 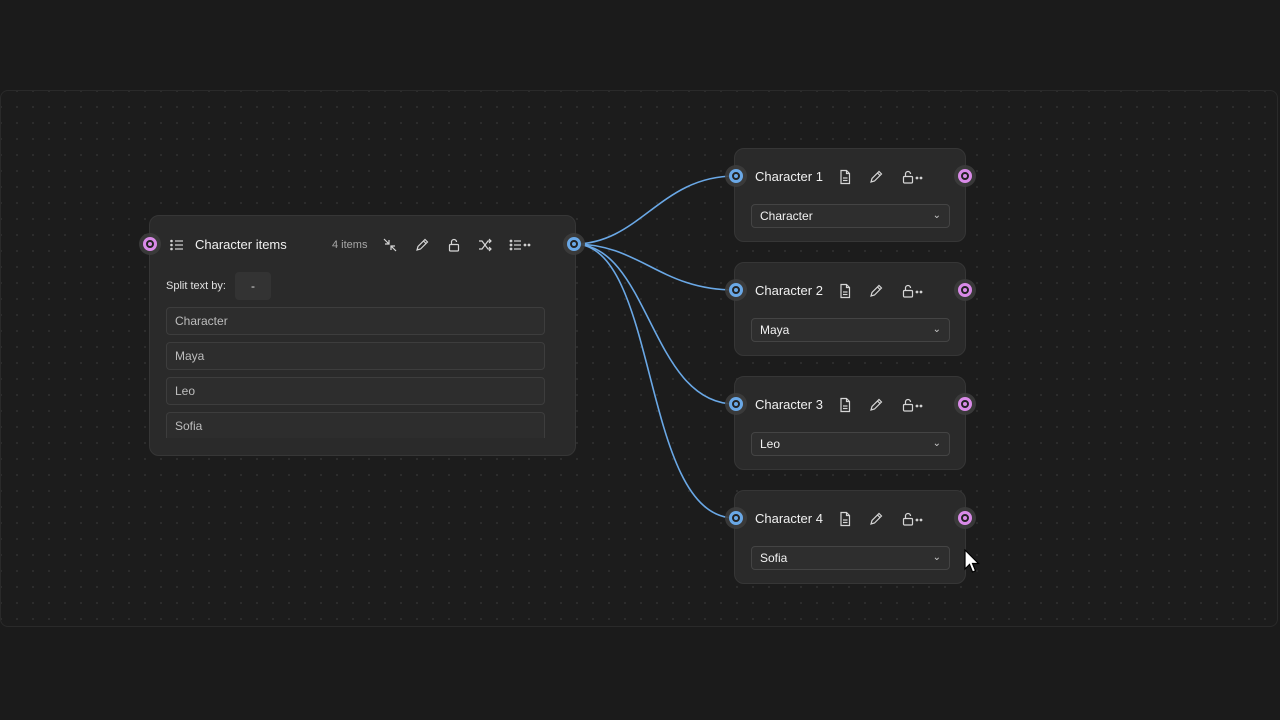 I want to click on node-title: Character 4, so click(x=789, y=518).